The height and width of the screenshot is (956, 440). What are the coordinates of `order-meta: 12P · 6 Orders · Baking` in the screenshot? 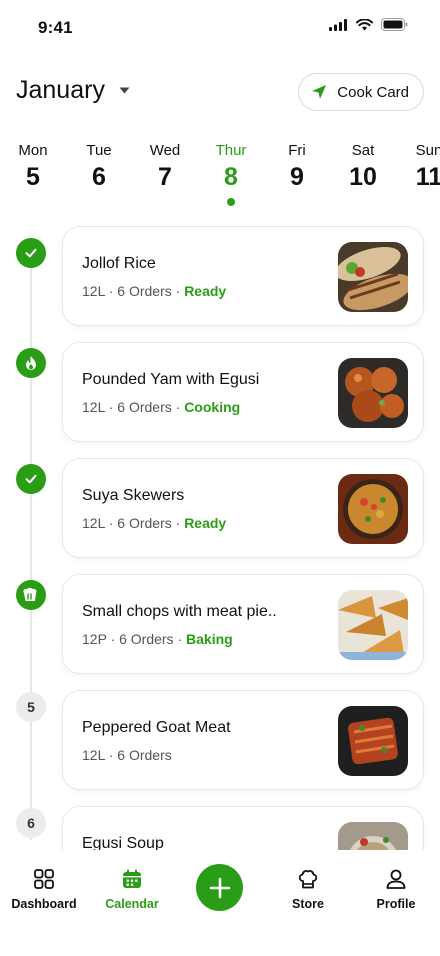 It's located at (157, 639).